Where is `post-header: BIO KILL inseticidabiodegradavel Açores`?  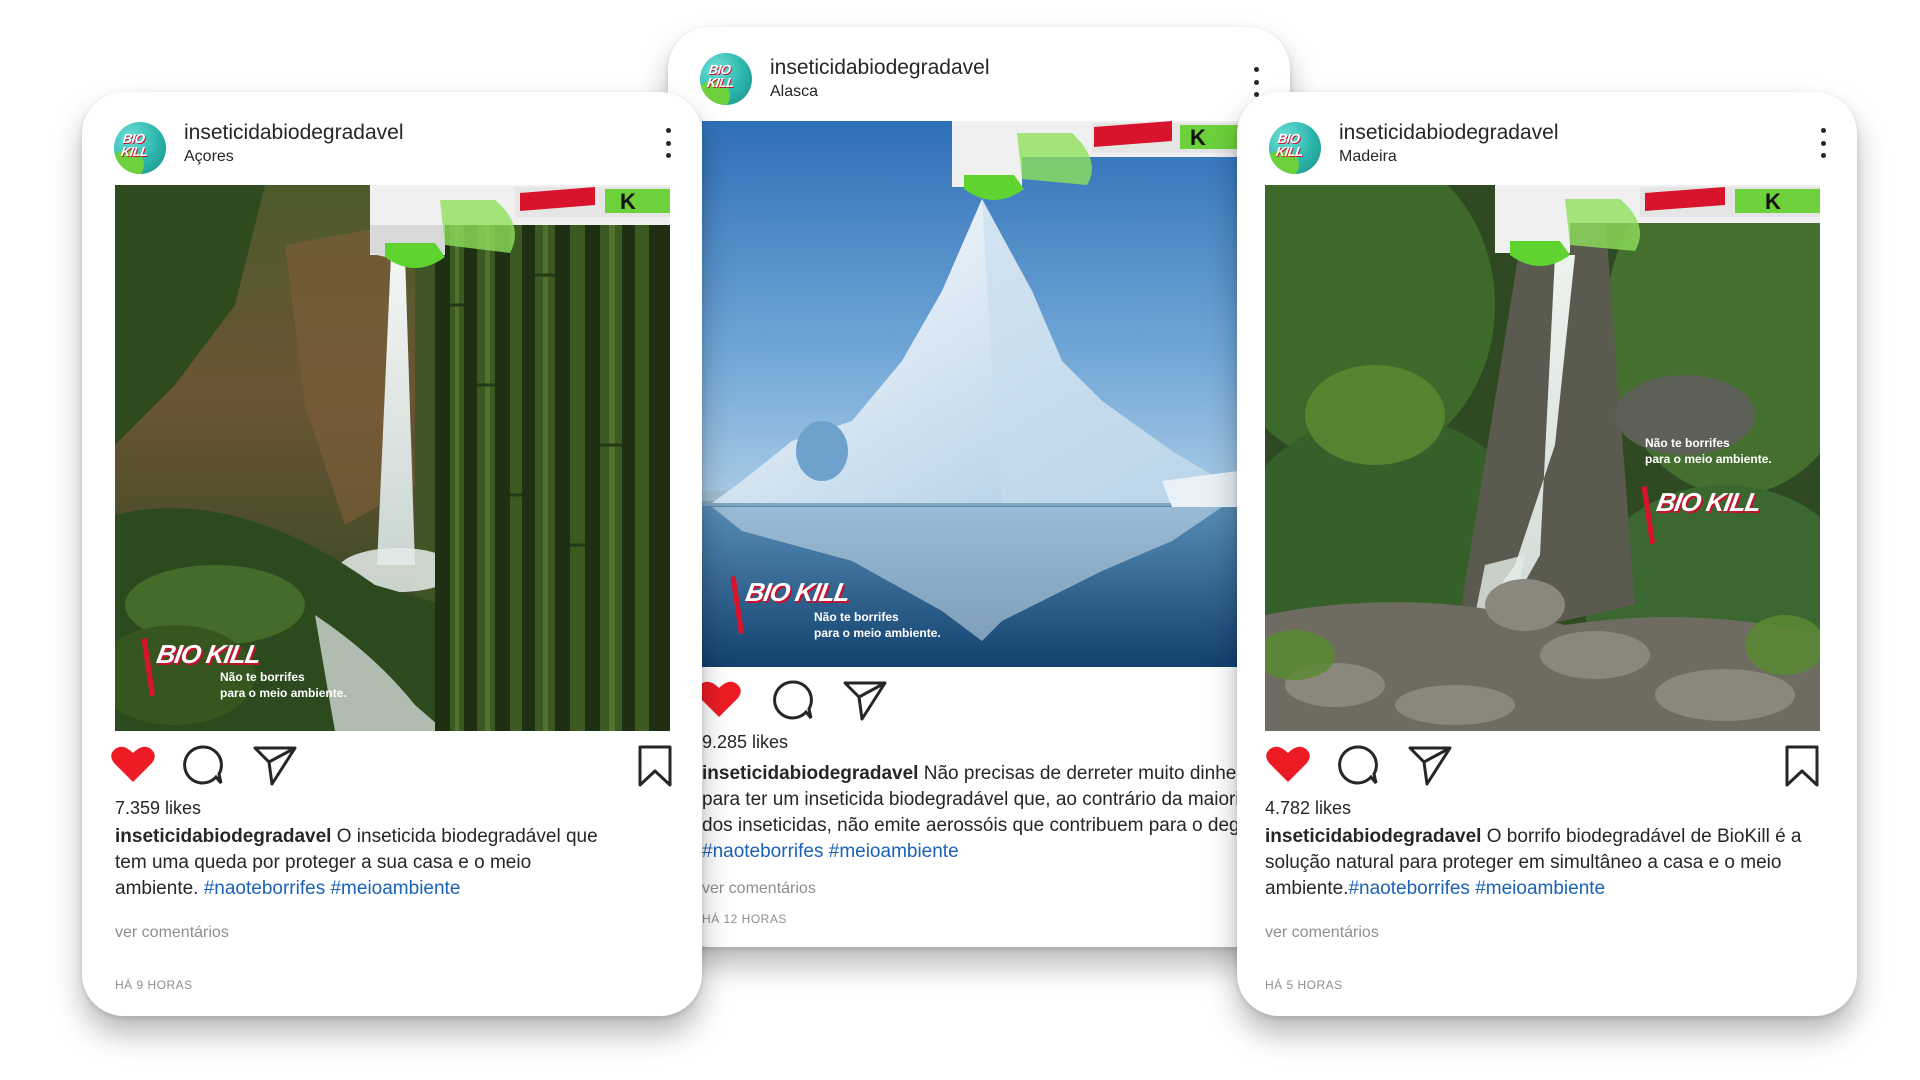
post-header: BIO KILL inseticidabiodegradavel Açores is located at coordinates (392, 144).